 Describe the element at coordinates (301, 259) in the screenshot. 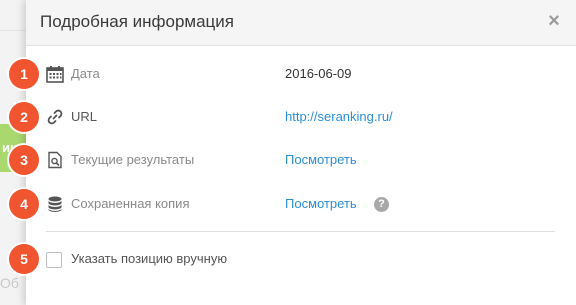

I see `manual-position-row: Указать позицию вручную` at that location.